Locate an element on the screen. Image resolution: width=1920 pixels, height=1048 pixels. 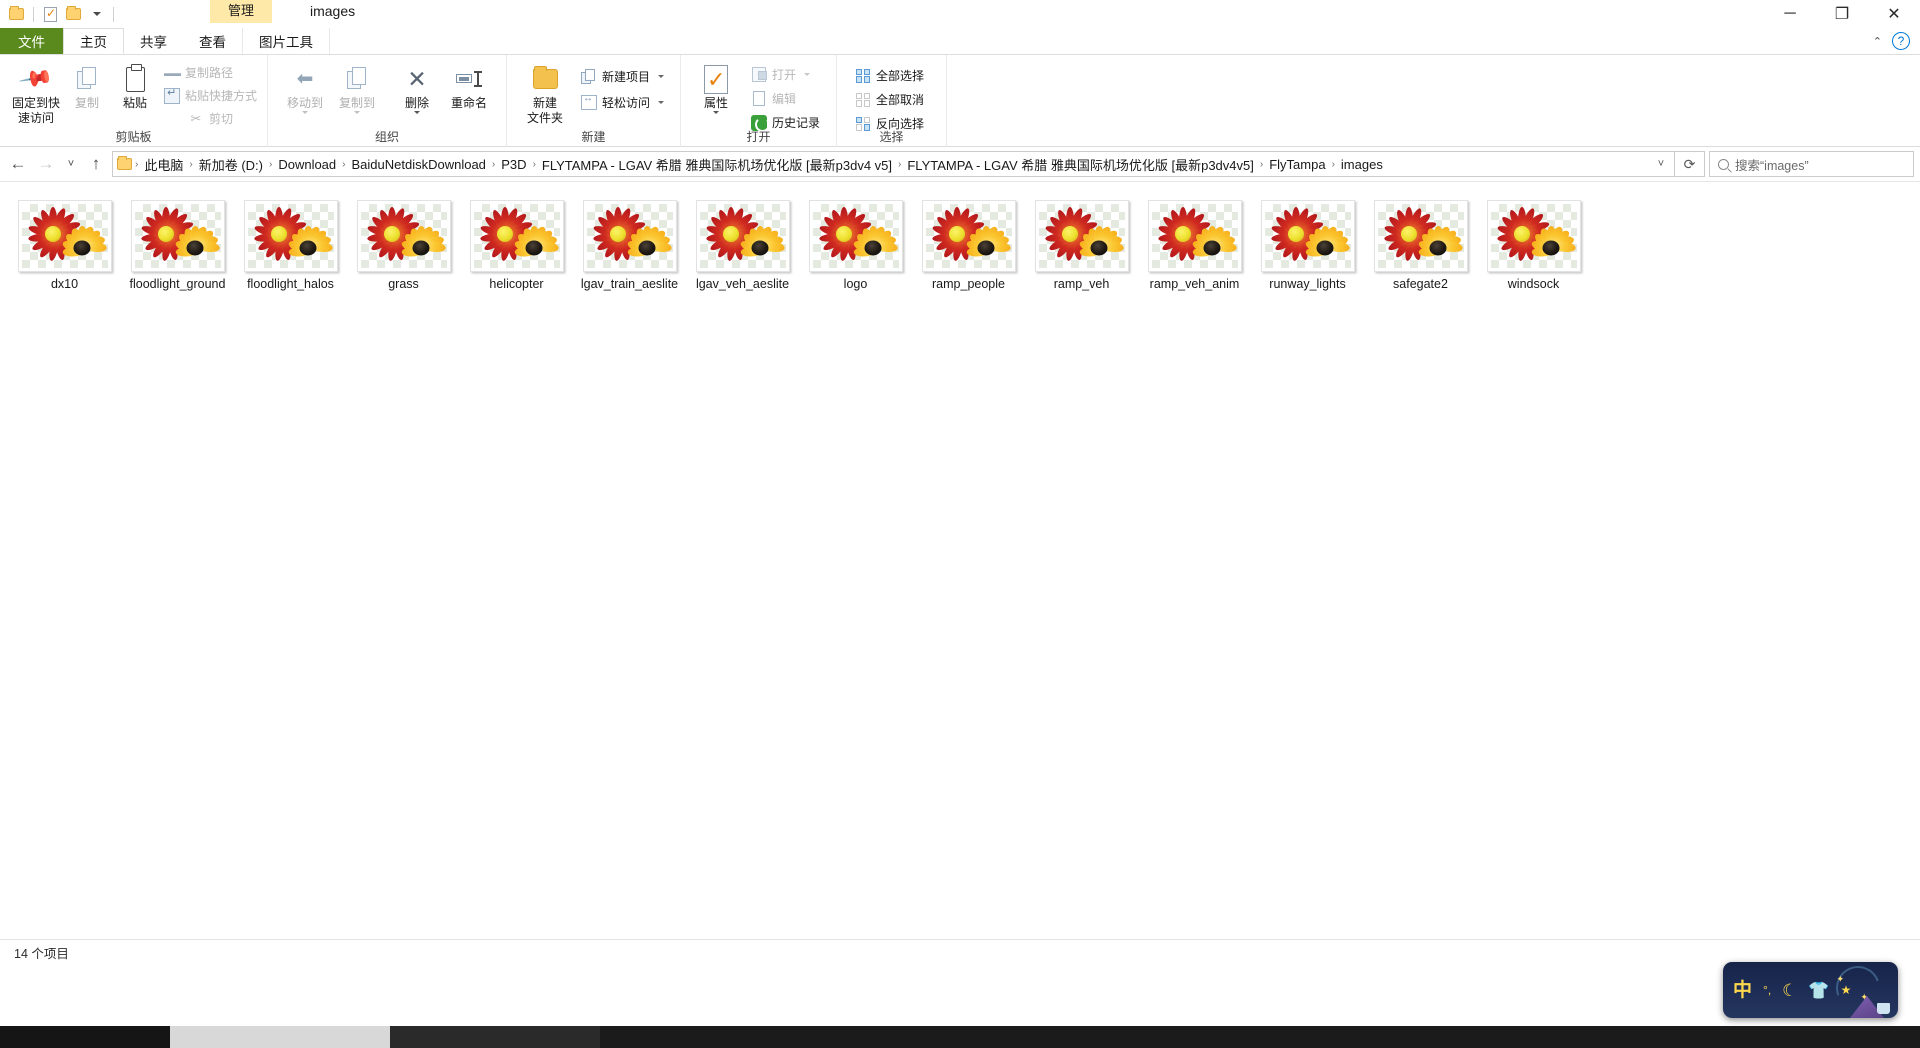
thumbnail-image is located at coordinates (1194, 236).